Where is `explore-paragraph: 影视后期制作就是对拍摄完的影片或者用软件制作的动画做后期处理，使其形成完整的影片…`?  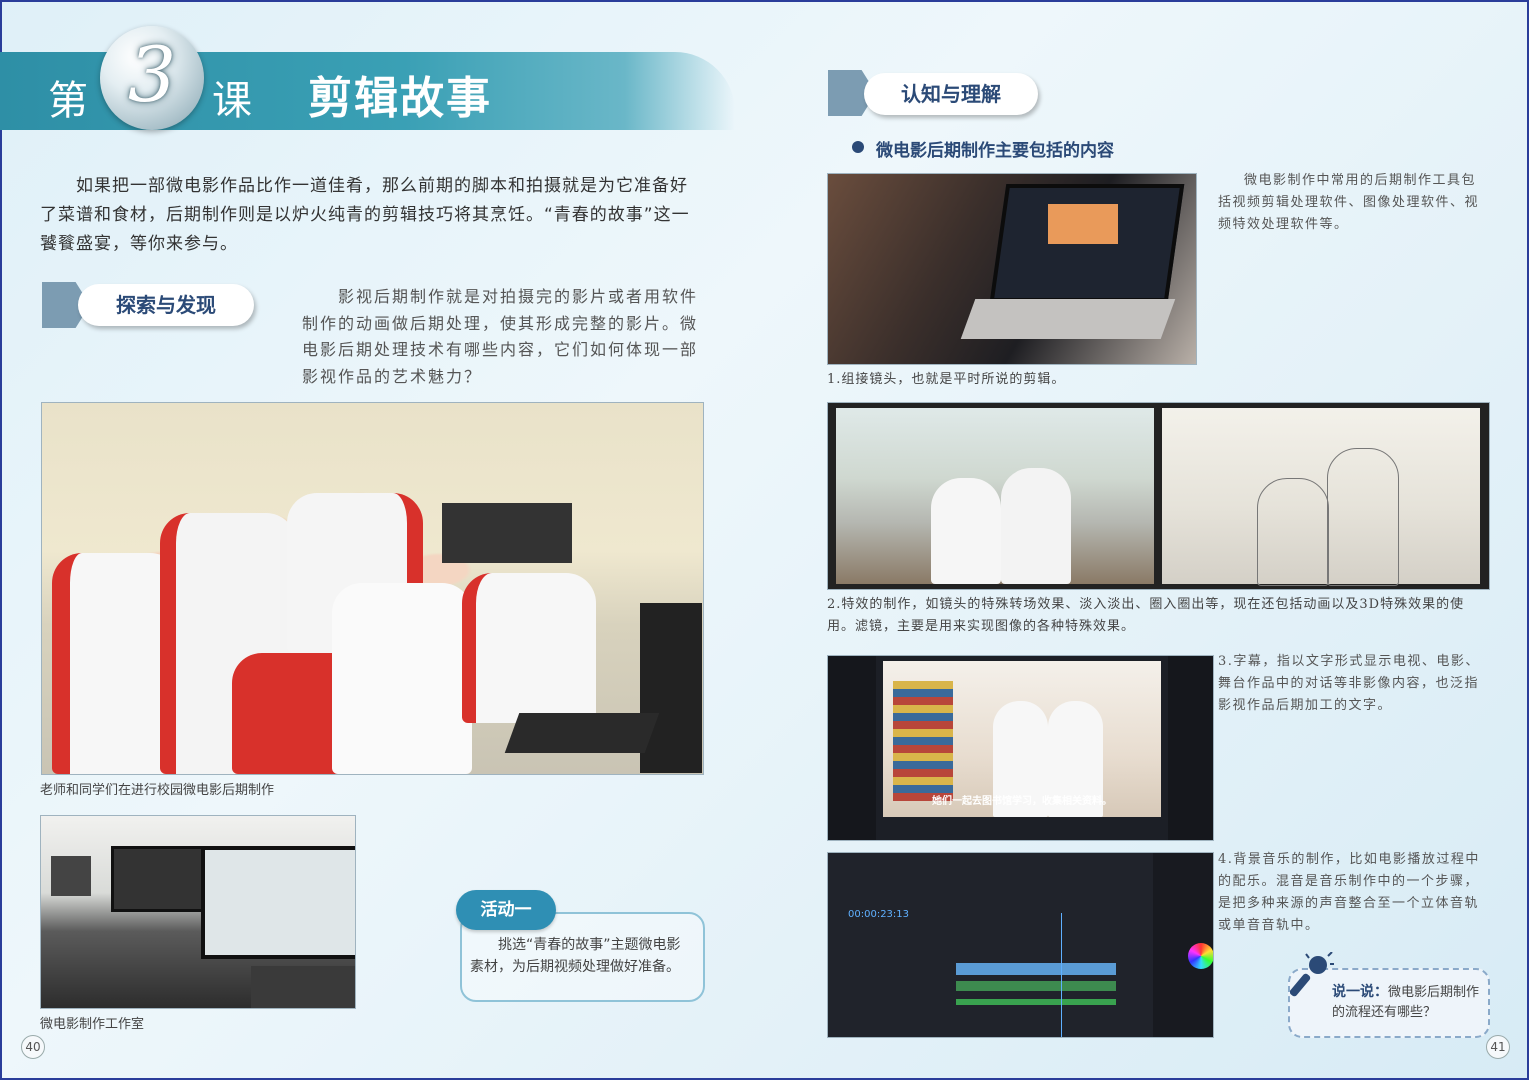 explore-paragraph: 影视后期制作就是对拍摄完的影片或者用软件制作的动画做后期处理，使其形成完整的影片… is located at coordinates (500, 336).